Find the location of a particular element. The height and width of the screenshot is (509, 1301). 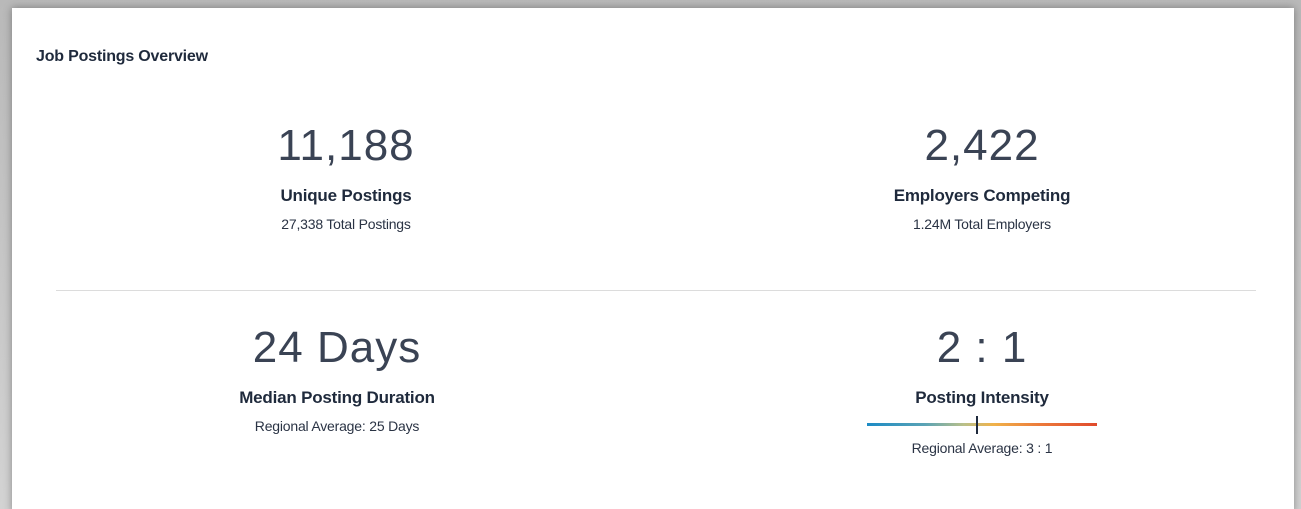

posting-intensity-gauge is located at coordinates (982, 425).